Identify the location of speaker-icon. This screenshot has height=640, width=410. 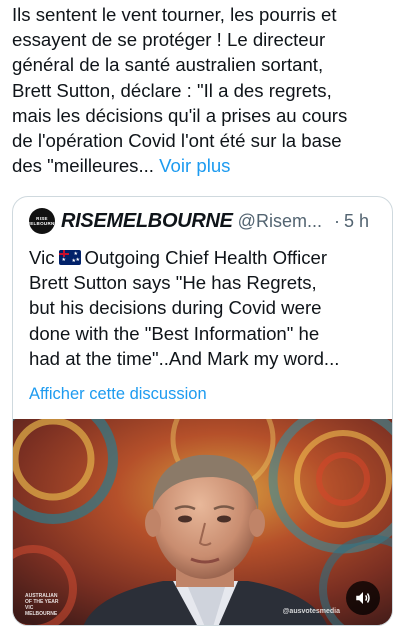
(363, 598).